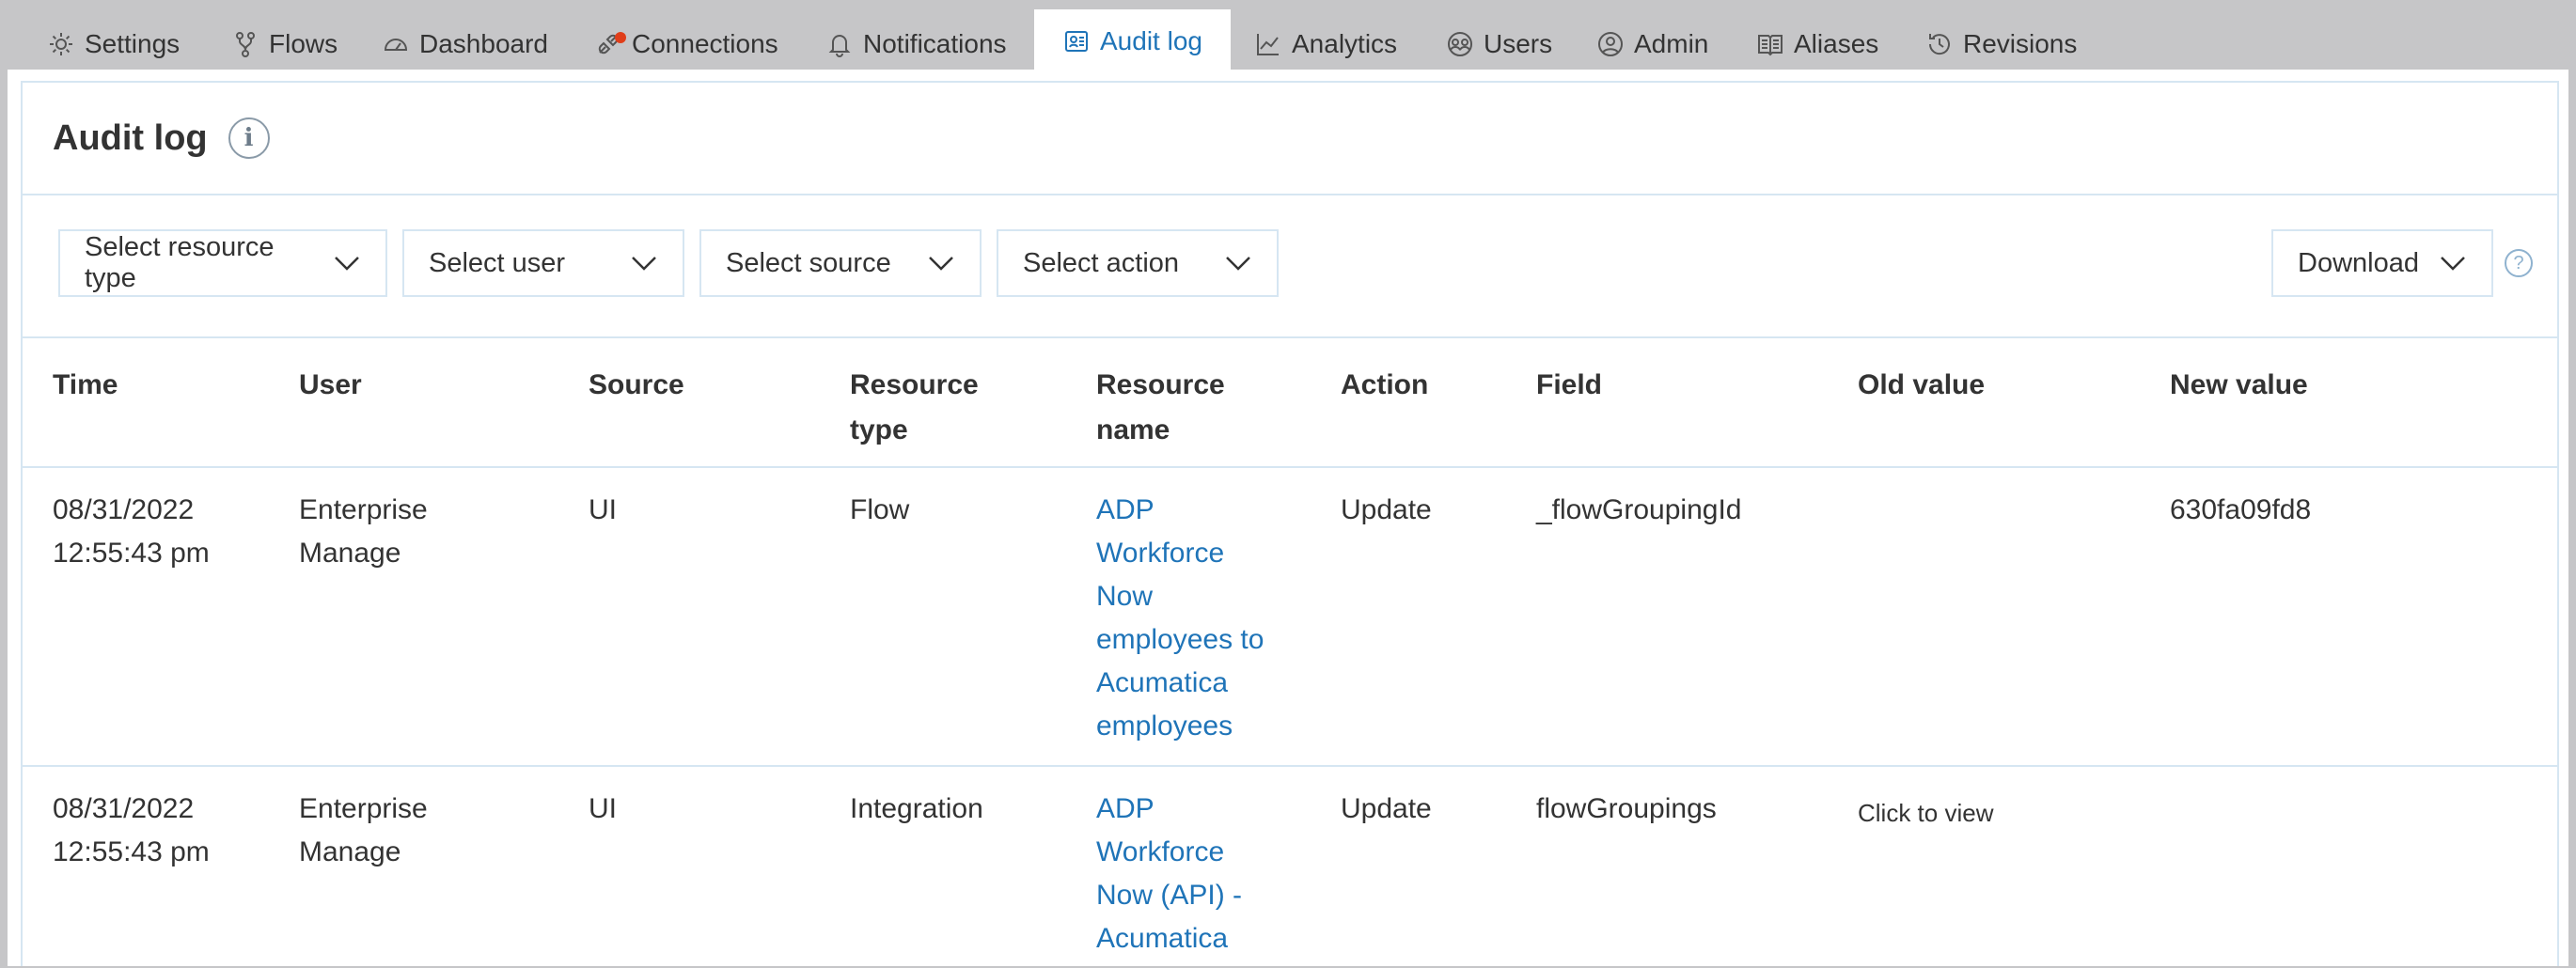 The height and width of the screenshot is (968, 2576). I want to click on col-user: User, so click(331, 386).